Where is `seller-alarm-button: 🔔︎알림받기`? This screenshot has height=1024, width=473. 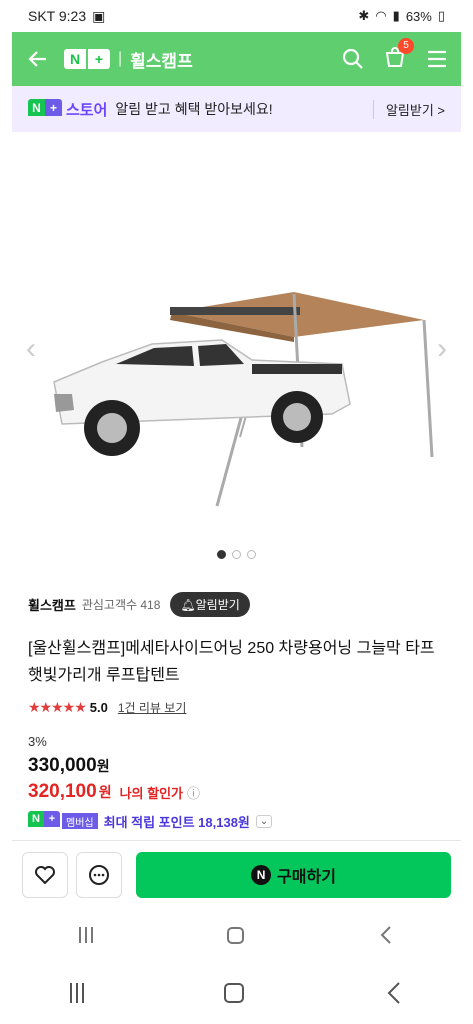 seller-alarm-button: 🔔︎알림받기 is located at coordinates (210, 604).